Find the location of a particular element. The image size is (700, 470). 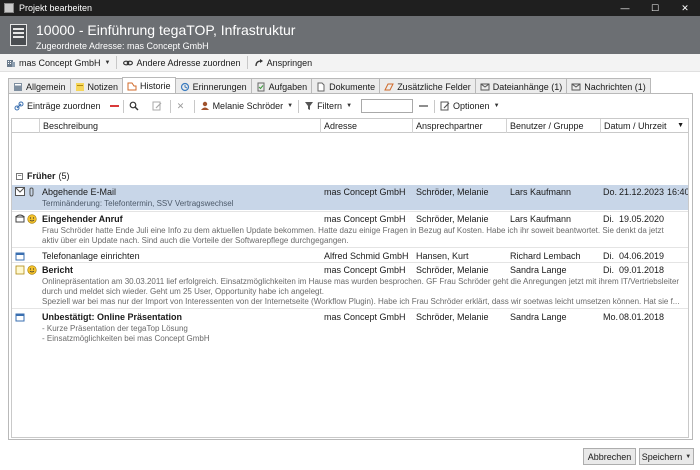

clear-filter-icon is located at coordinates (424, 106).